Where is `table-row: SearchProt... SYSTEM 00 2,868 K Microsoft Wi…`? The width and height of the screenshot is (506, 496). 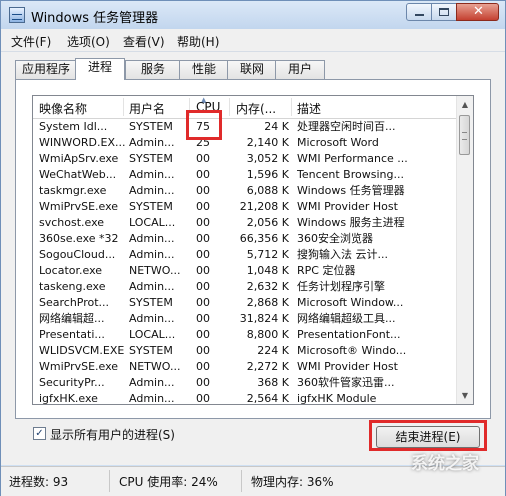
table-row: SearchProt... SYSTEM 00 2,868 K Microsoft Wi… is located at coordinates (244, 303).